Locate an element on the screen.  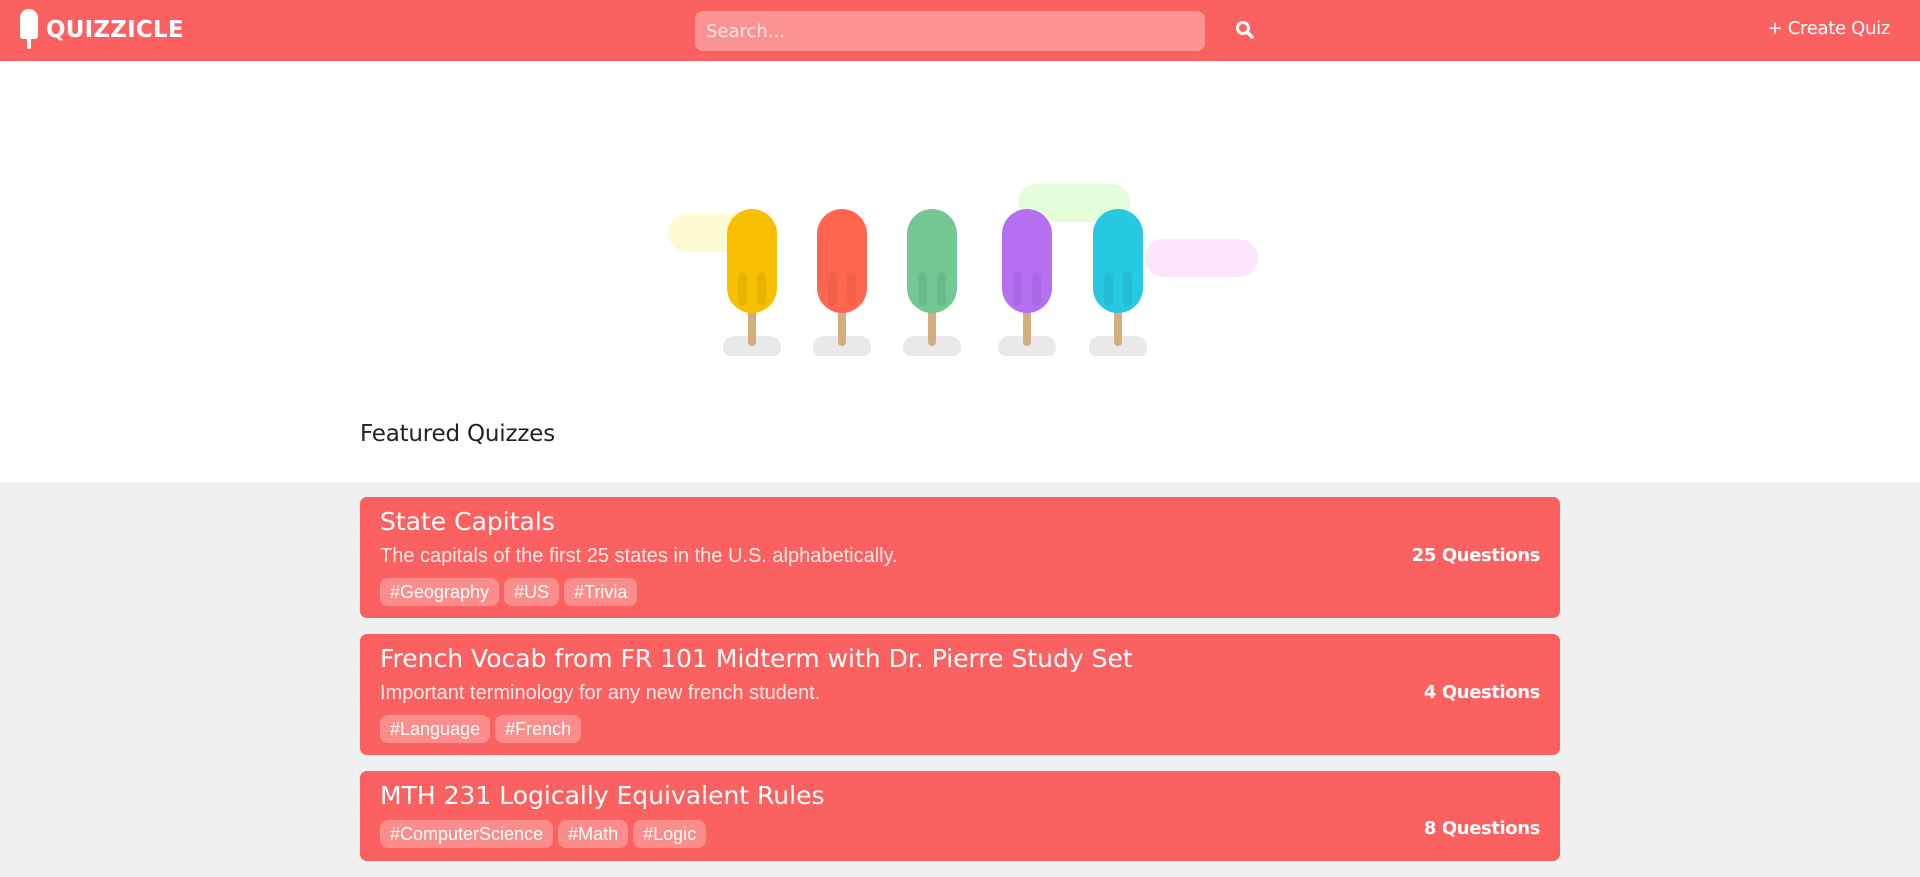
tag-list: #Geography #US #Trivia is located at coordinates (509, 592).